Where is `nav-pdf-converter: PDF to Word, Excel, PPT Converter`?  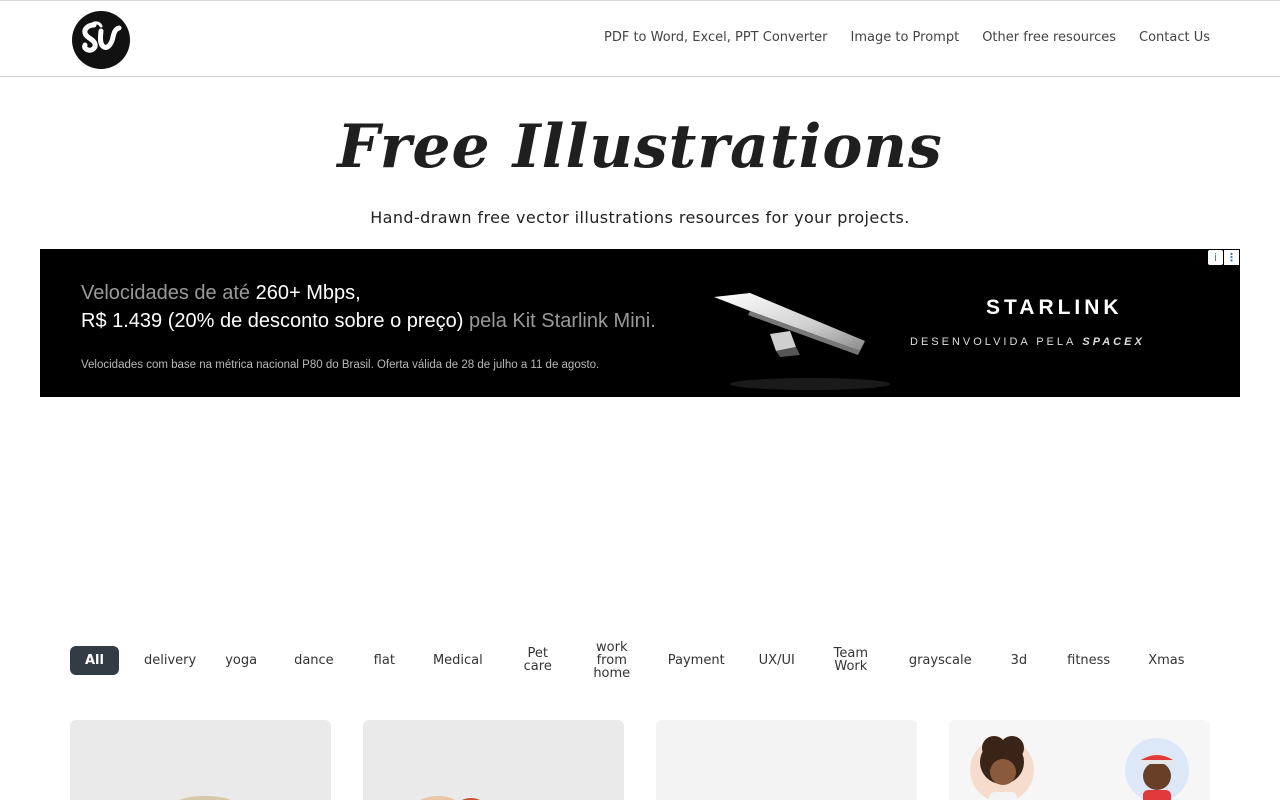
nav-pdf-converter: PDF to Word, Excel, PPT Converter is located at coordinates (716, 37).